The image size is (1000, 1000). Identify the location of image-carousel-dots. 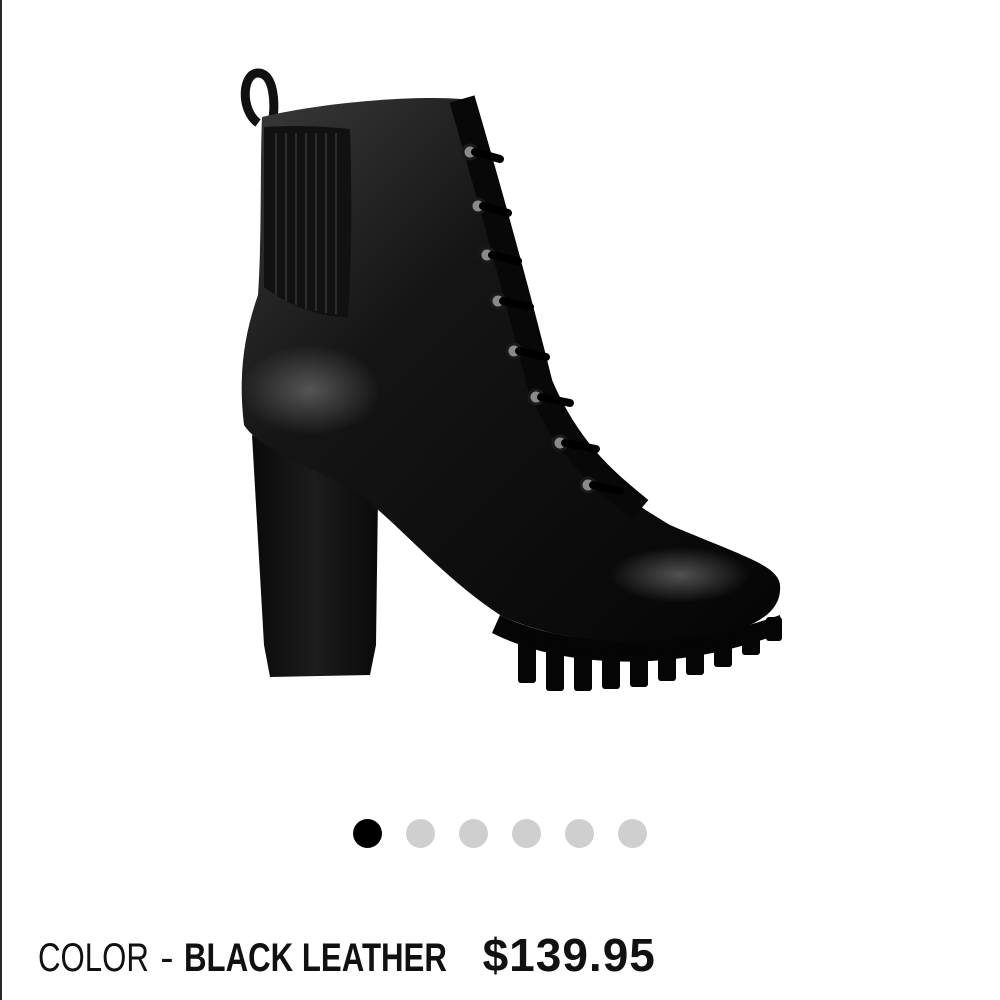
(500, 833).